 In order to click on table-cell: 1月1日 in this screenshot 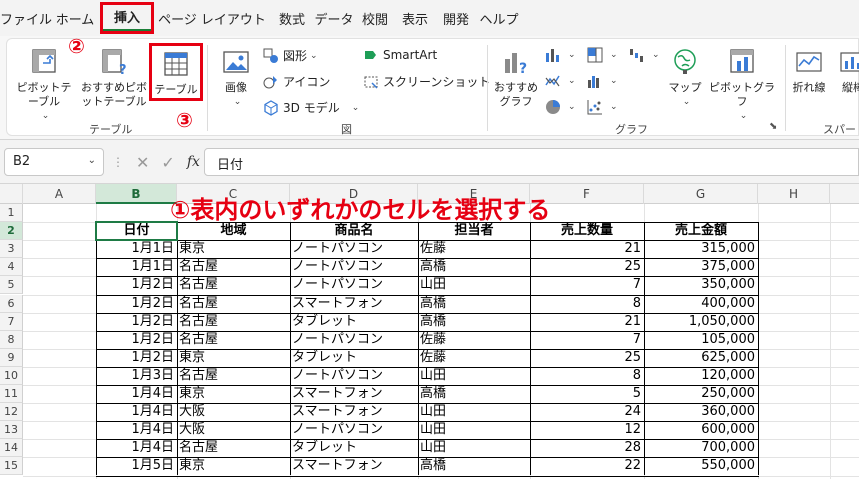, I will do `click(136, 267)`.